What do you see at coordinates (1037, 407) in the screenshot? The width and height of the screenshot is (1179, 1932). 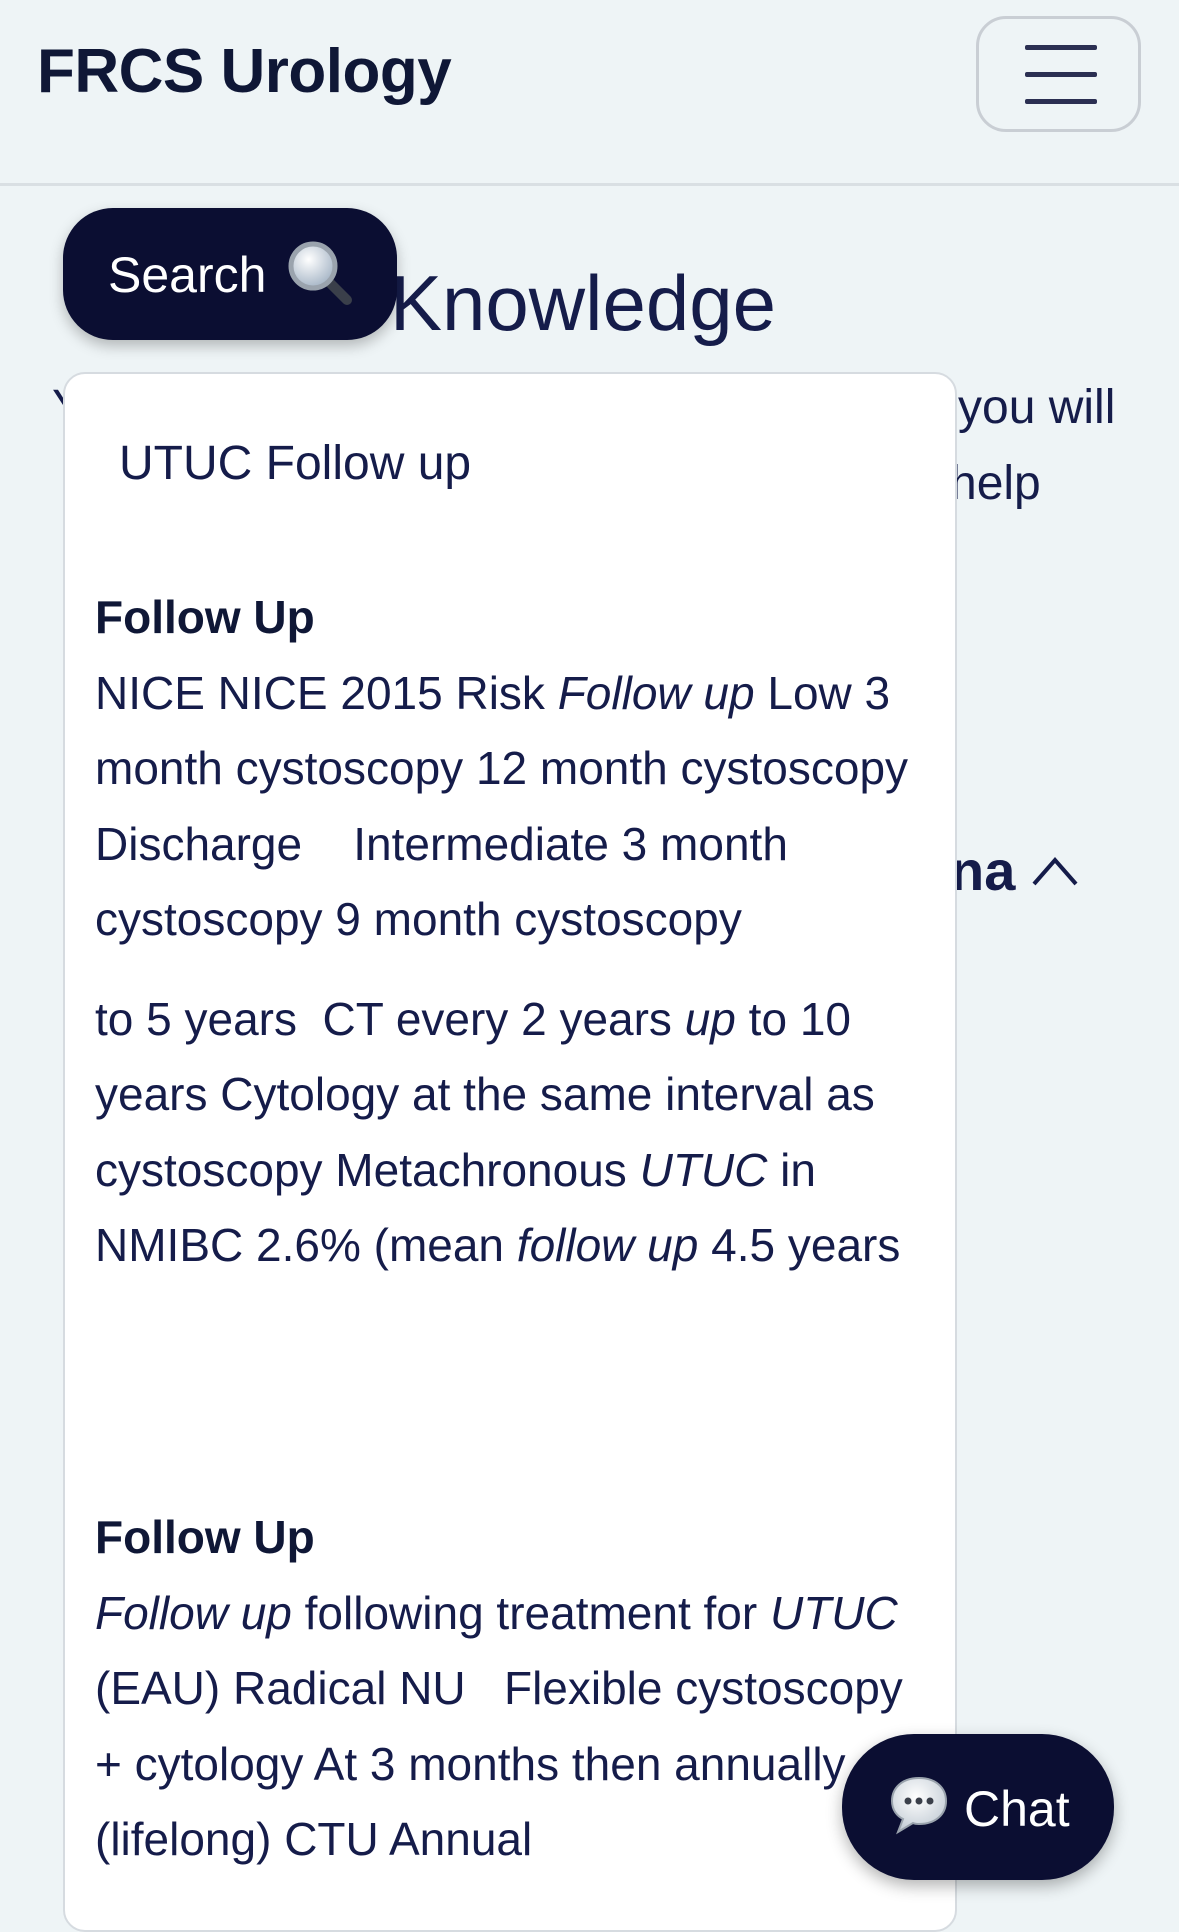 I see `intro-text-fragment-1: you will` at bounding box center [1037, 407].